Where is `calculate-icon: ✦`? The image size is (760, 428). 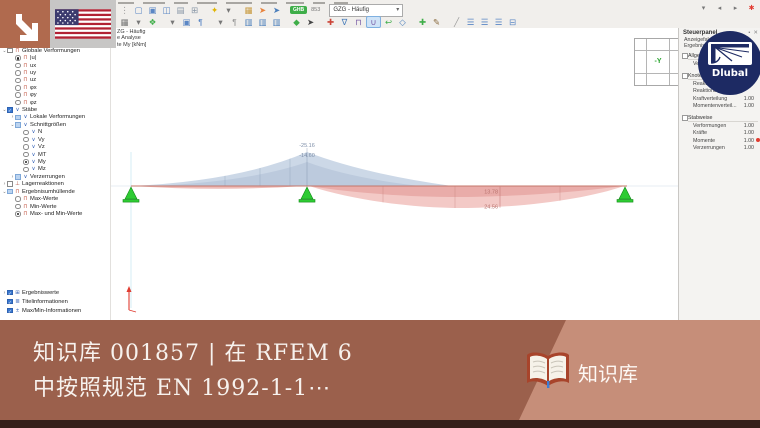
calculate-icon: ✦ is located at coordinates (214, 10).